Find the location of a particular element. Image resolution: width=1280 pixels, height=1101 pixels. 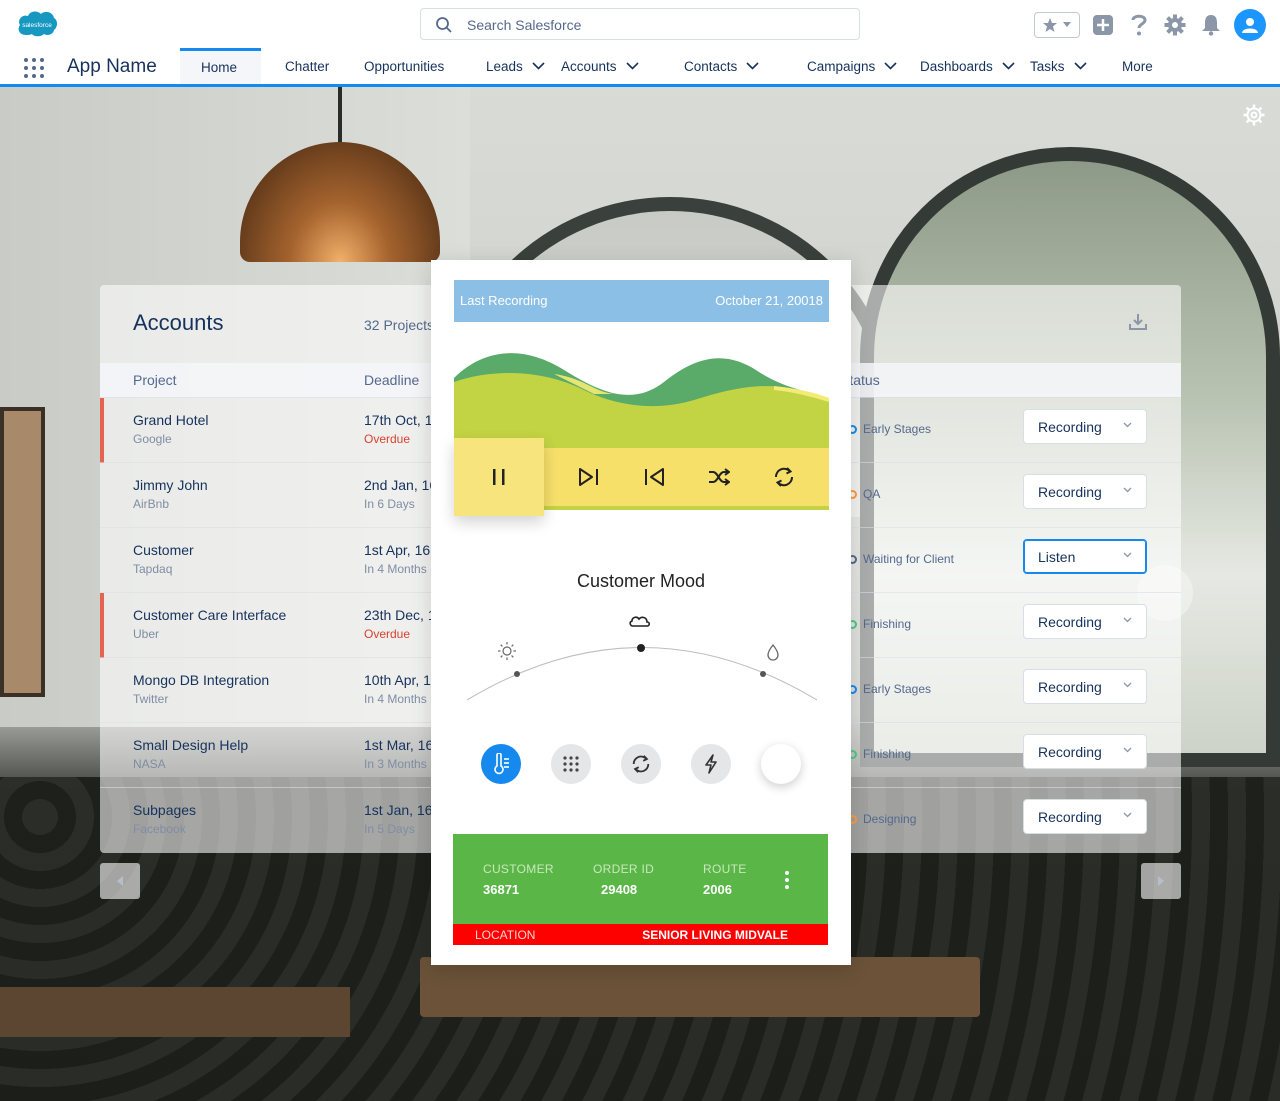

user-icon is located at coordinates (1250, 25).